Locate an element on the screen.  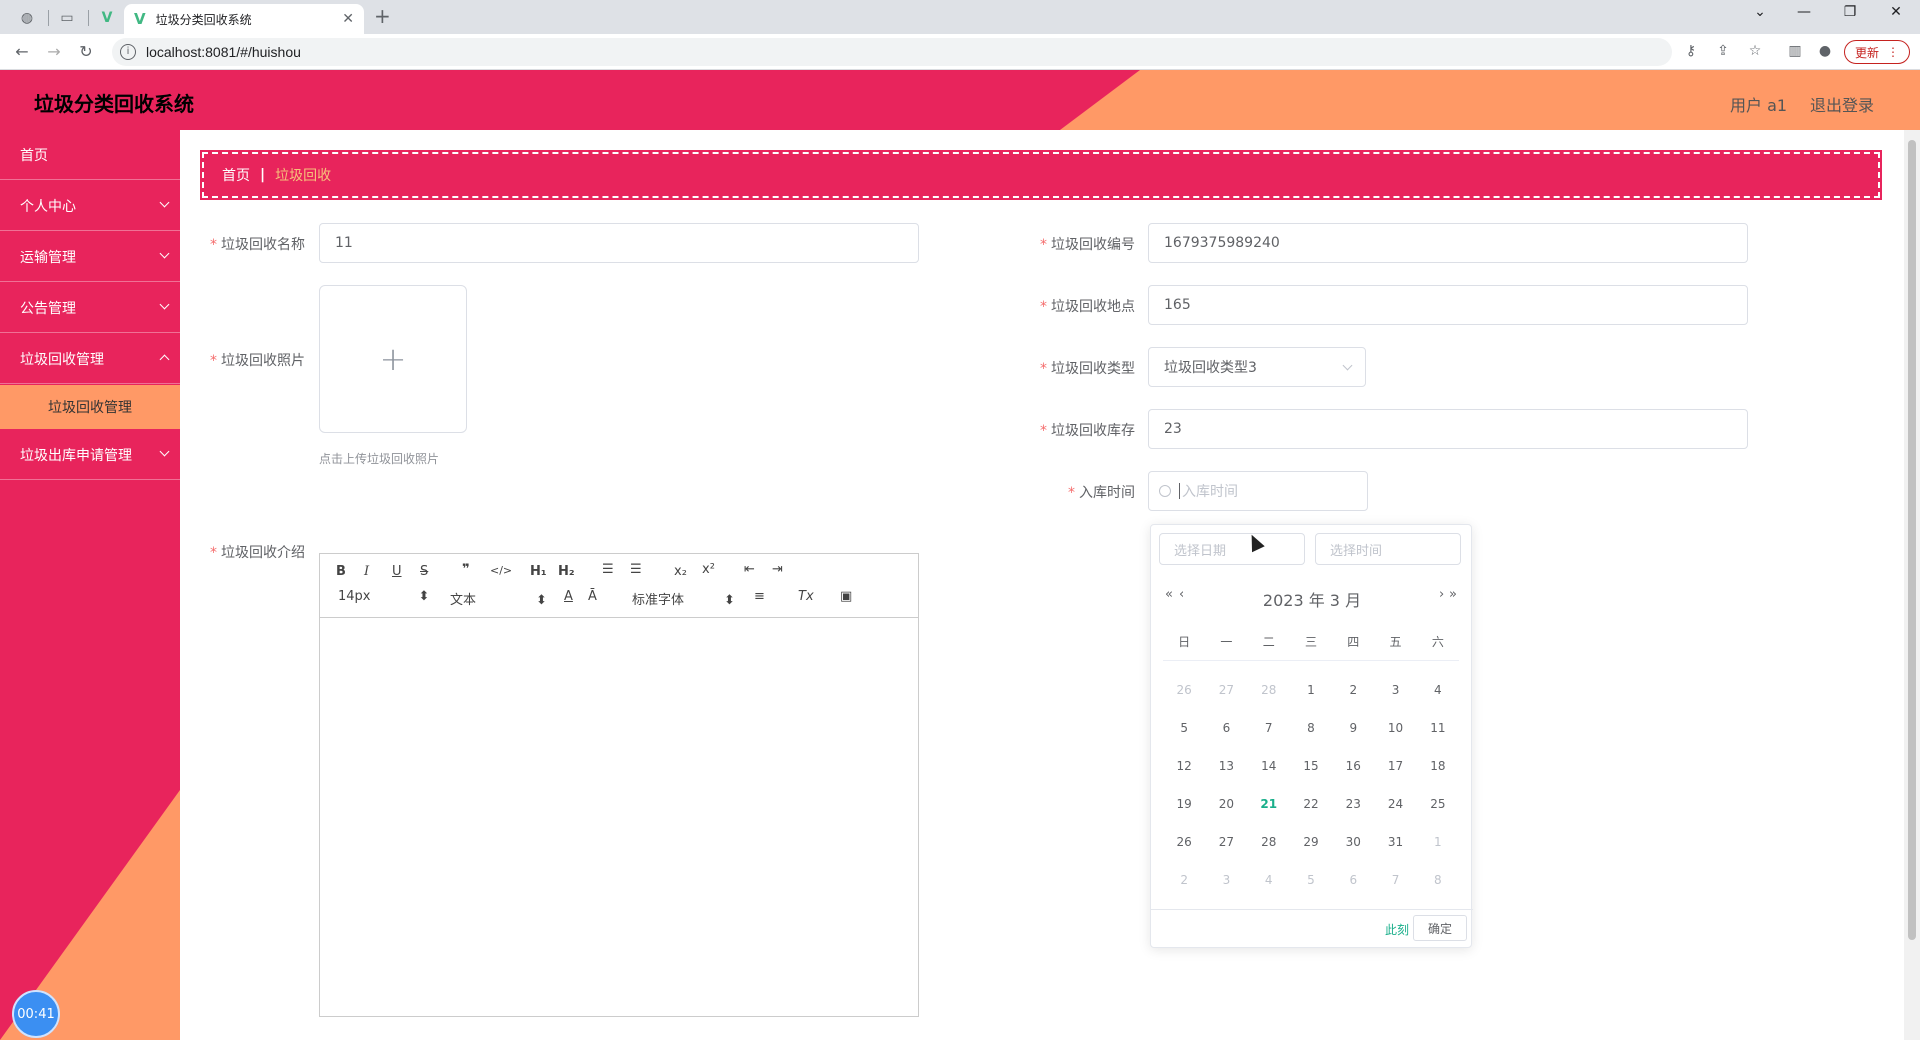
calendar-day: 29 is located at coordinates (1311, 842).